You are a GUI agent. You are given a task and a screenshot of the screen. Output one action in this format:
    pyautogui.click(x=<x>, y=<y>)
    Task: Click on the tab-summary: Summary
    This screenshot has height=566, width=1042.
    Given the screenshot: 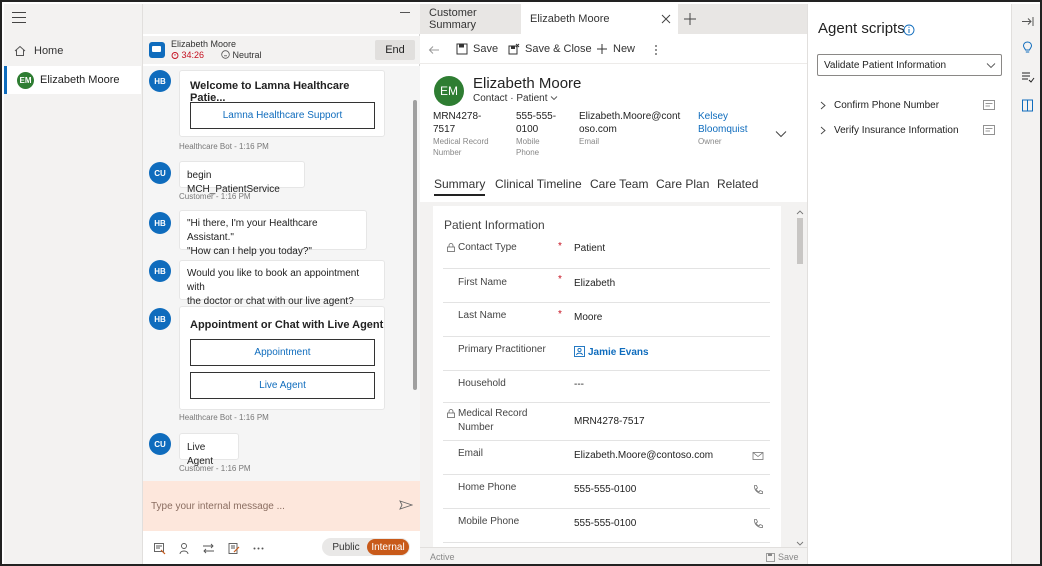 What is the action you would take?
    pyautogui.click(x=460, y=186)
    